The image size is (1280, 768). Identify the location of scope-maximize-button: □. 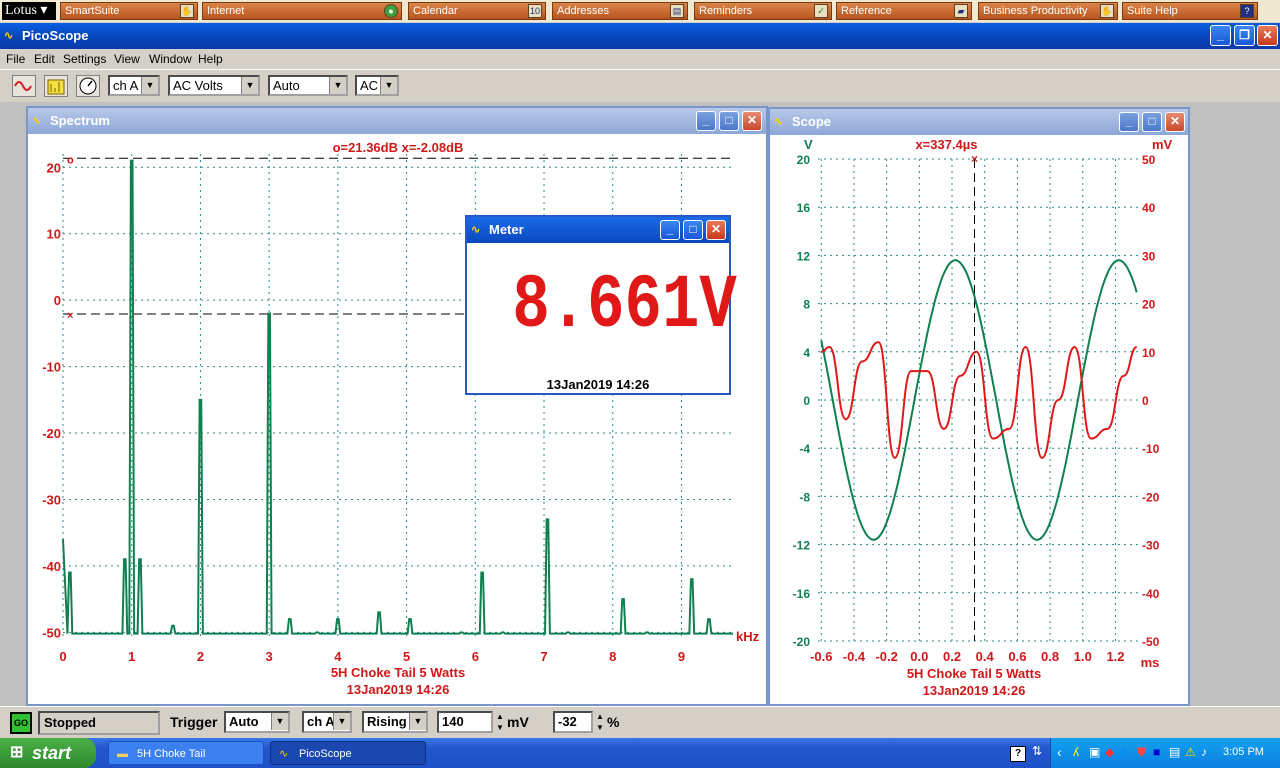
(1152, 122).